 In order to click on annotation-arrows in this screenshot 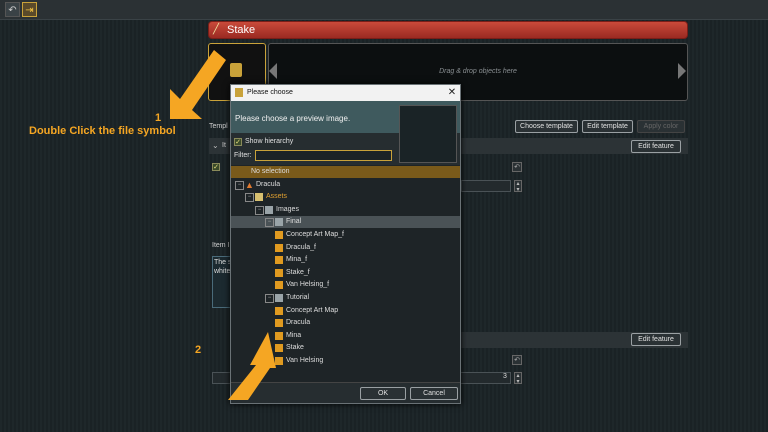, I will do `click(223, 225)`.